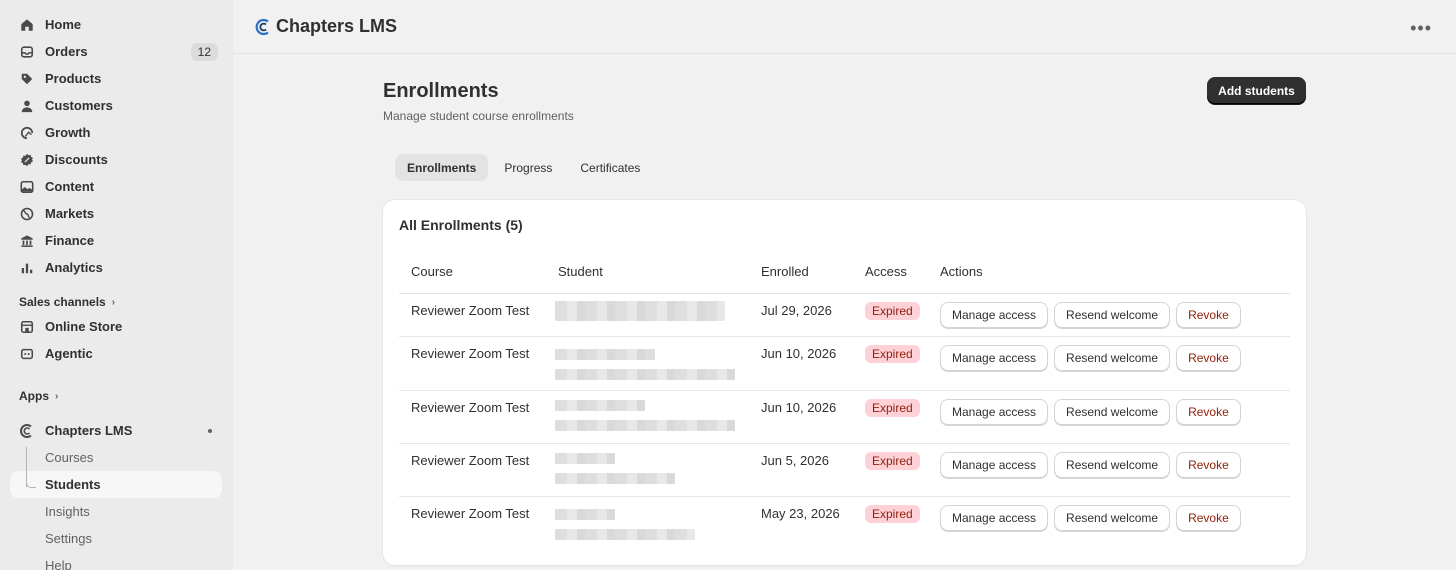 This screenshot has width=1456, height=570. Describe the element at coordinates (116, 457) in the screenshot. I see `sidebar-subitem-courses: Courses` at that location.